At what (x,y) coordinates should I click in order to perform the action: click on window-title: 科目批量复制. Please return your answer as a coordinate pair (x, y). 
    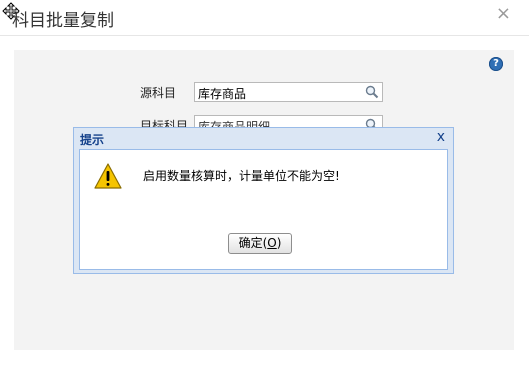
    Looking at the image, I should click on (63, 21).